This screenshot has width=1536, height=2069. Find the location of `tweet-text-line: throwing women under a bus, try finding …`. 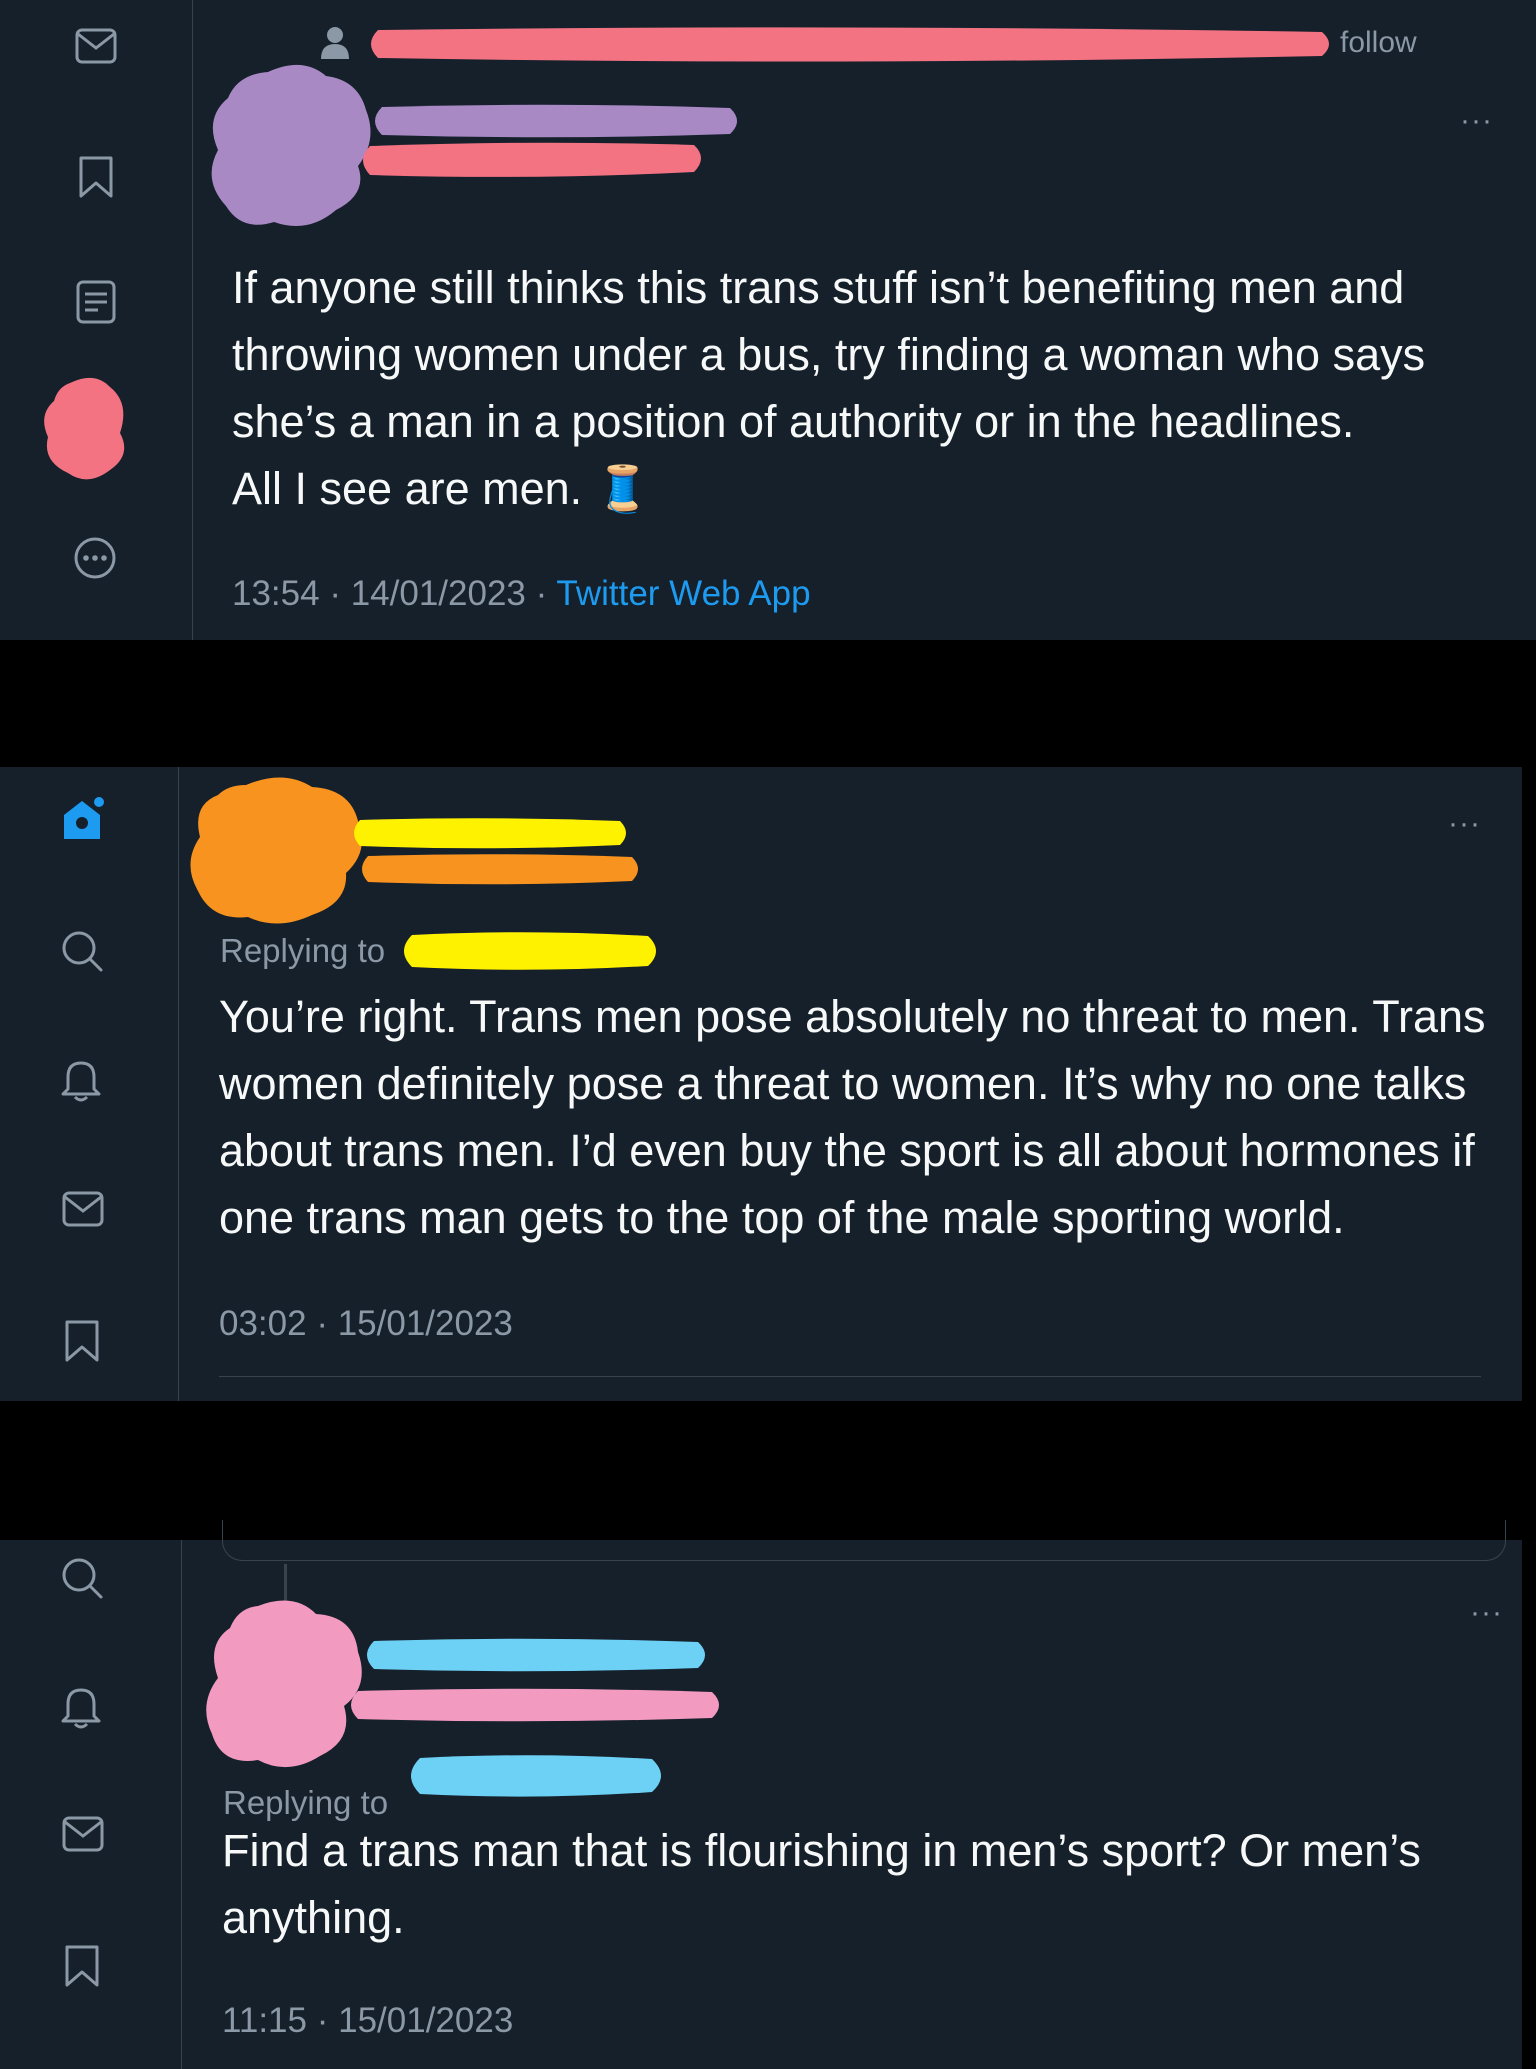

tweet-text-line: throwing women under a bus, try finding … is located at coordinates (829, 354).